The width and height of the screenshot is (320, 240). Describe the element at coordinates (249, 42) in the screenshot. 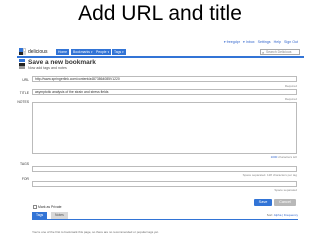

I see `inbox-link: ▾ Inbox` at that location.